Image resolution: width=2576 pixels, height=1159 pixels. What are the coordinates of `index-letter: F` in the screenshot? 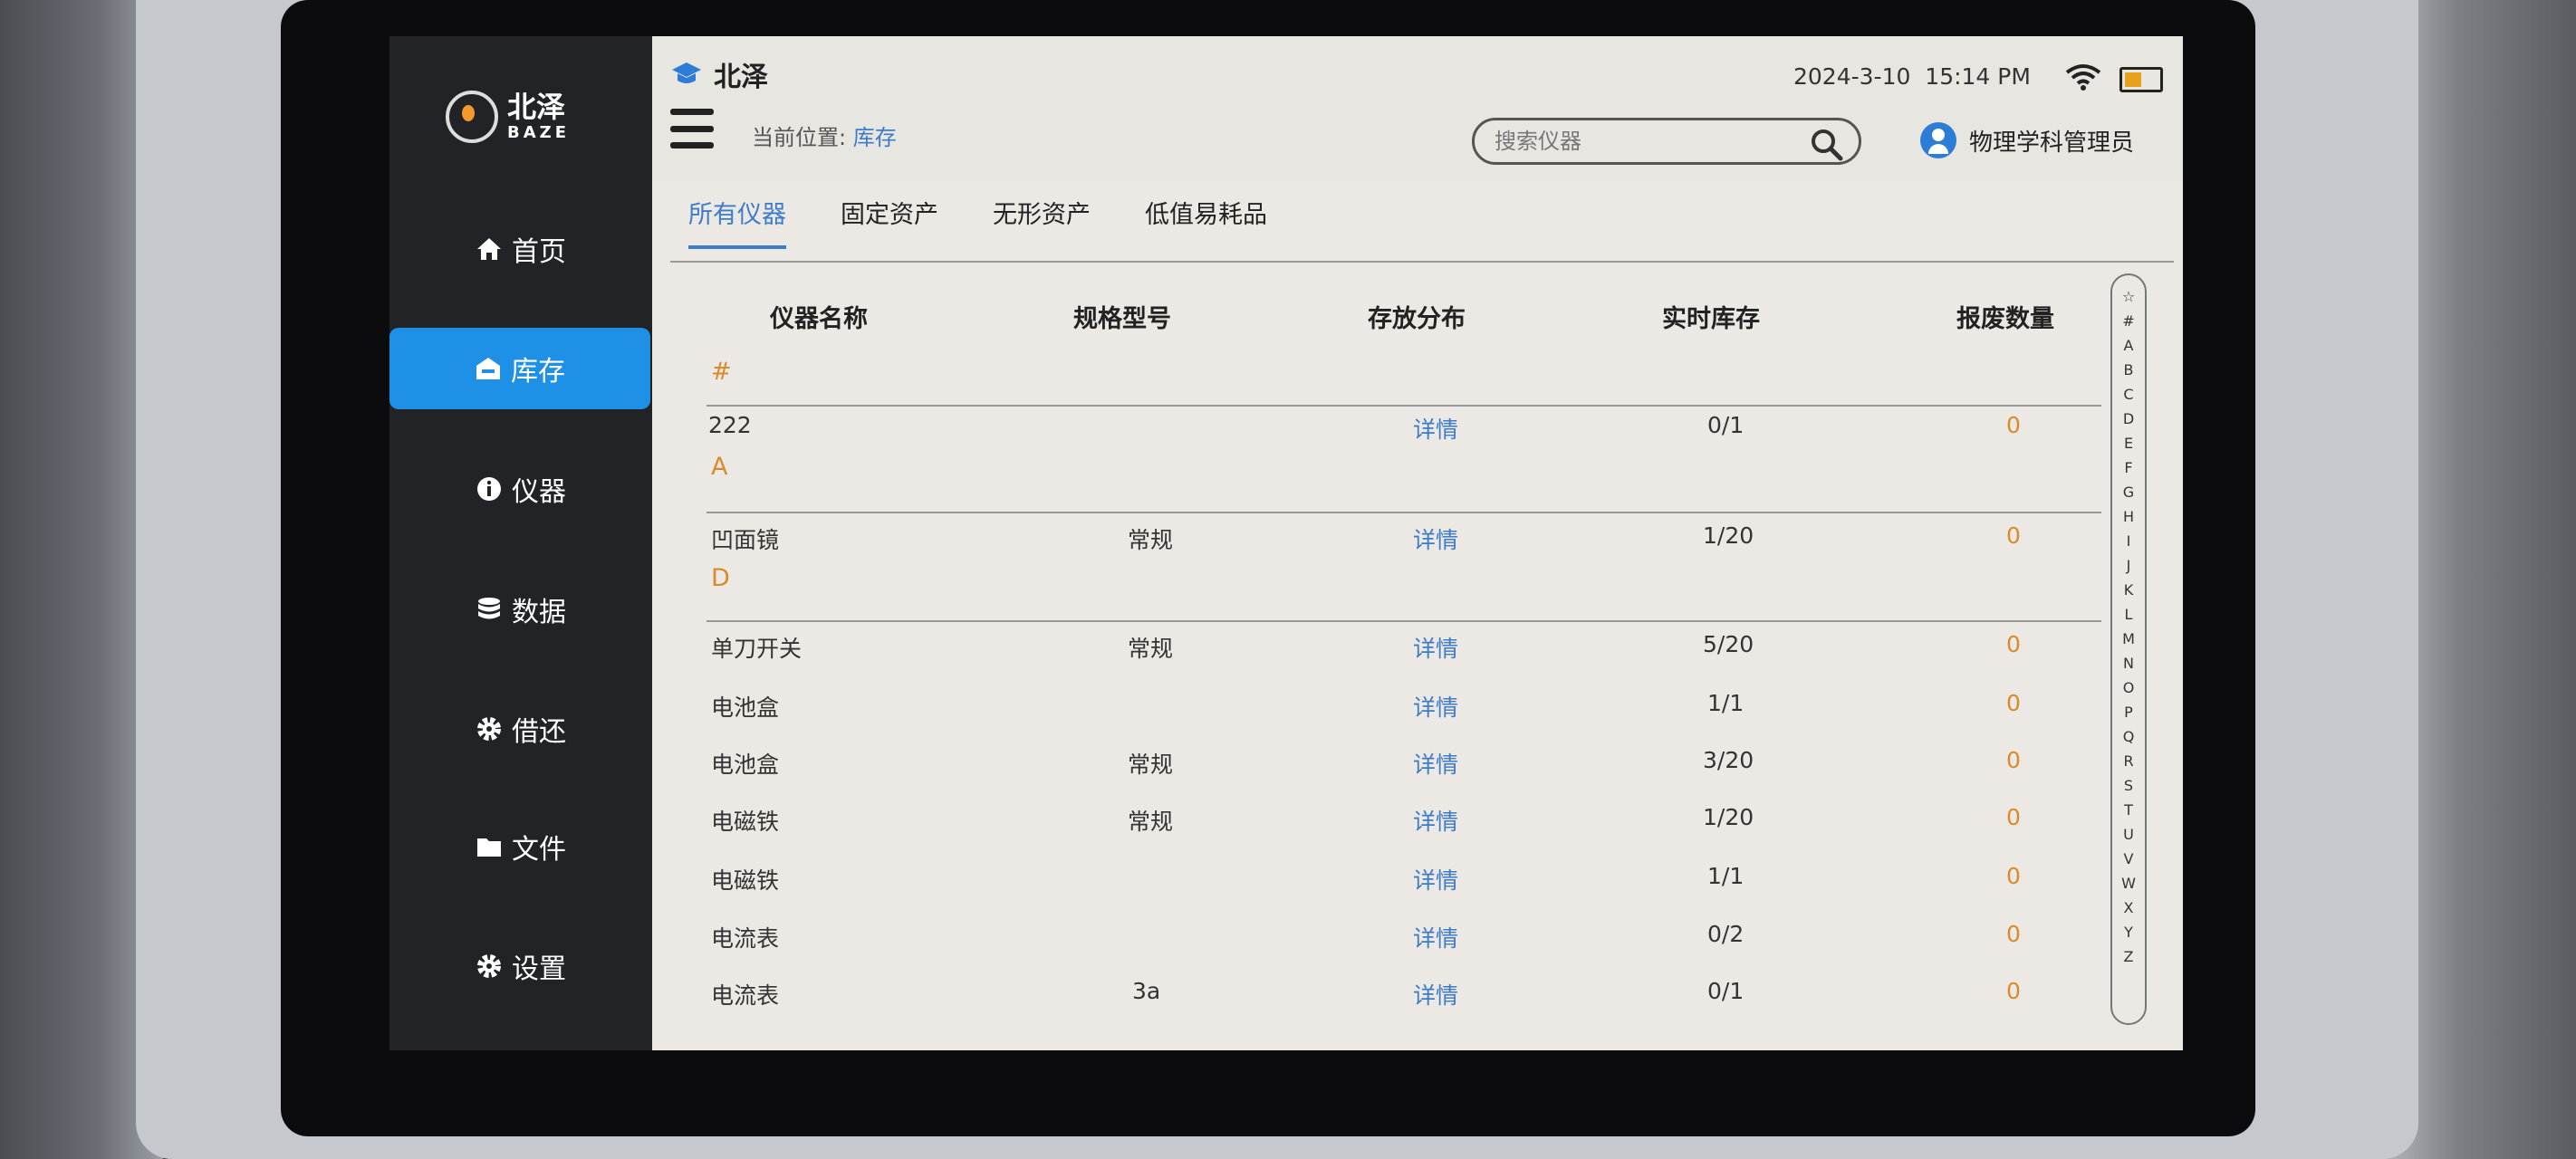 It's located at (2128, 467).